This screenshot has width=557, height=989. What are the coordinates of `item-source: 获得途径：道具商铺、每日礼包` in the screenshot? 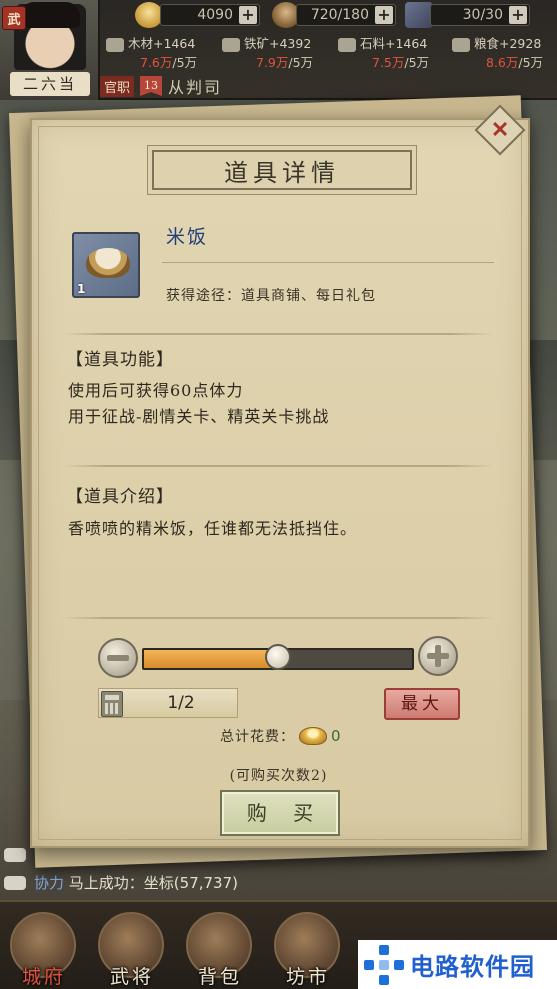 It's located at (271, 296).